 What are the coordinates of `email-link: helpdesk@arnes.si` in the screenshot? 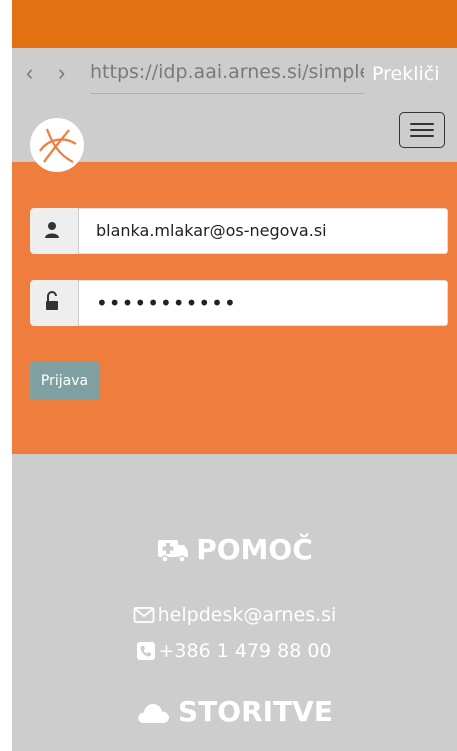 It's located at (247, 615).